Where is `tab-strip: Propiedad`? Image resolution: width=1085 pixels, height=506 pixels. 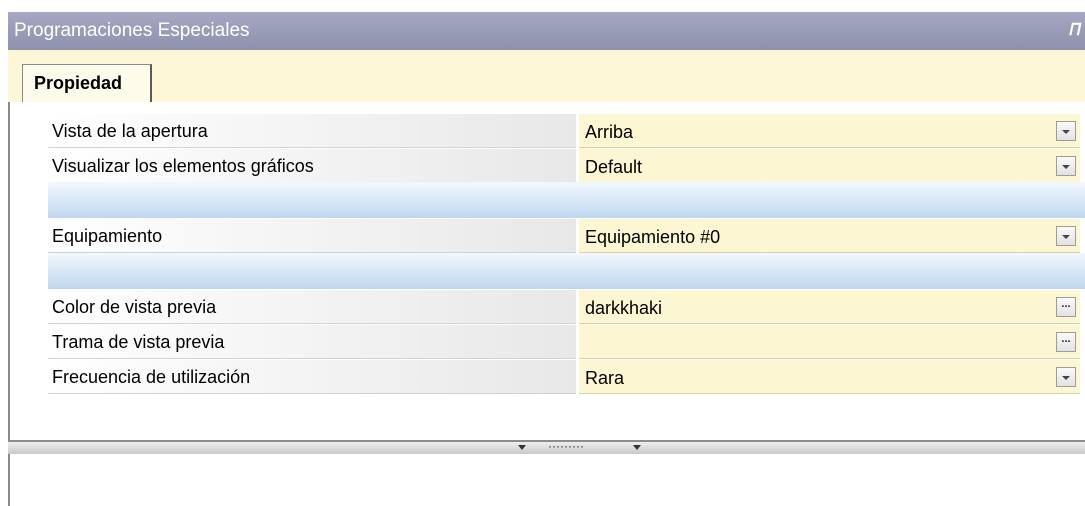 tab-strip: Propiedad is located at coordinates (546, 76).